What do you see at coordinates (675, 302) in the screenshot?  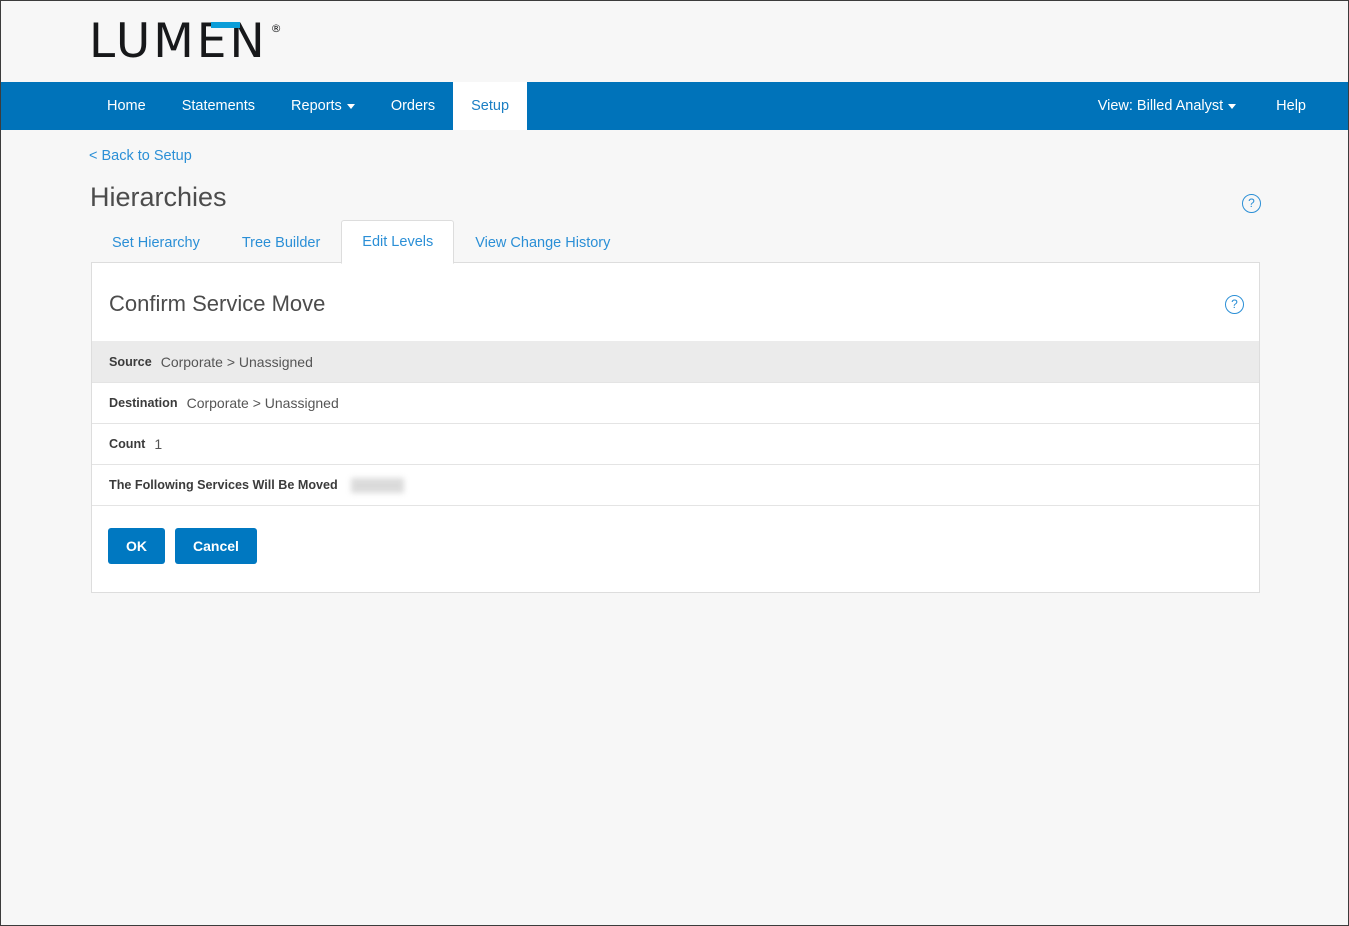 I see `panel-header: Confirm Service Move ?` at bounding box center [675, 302].